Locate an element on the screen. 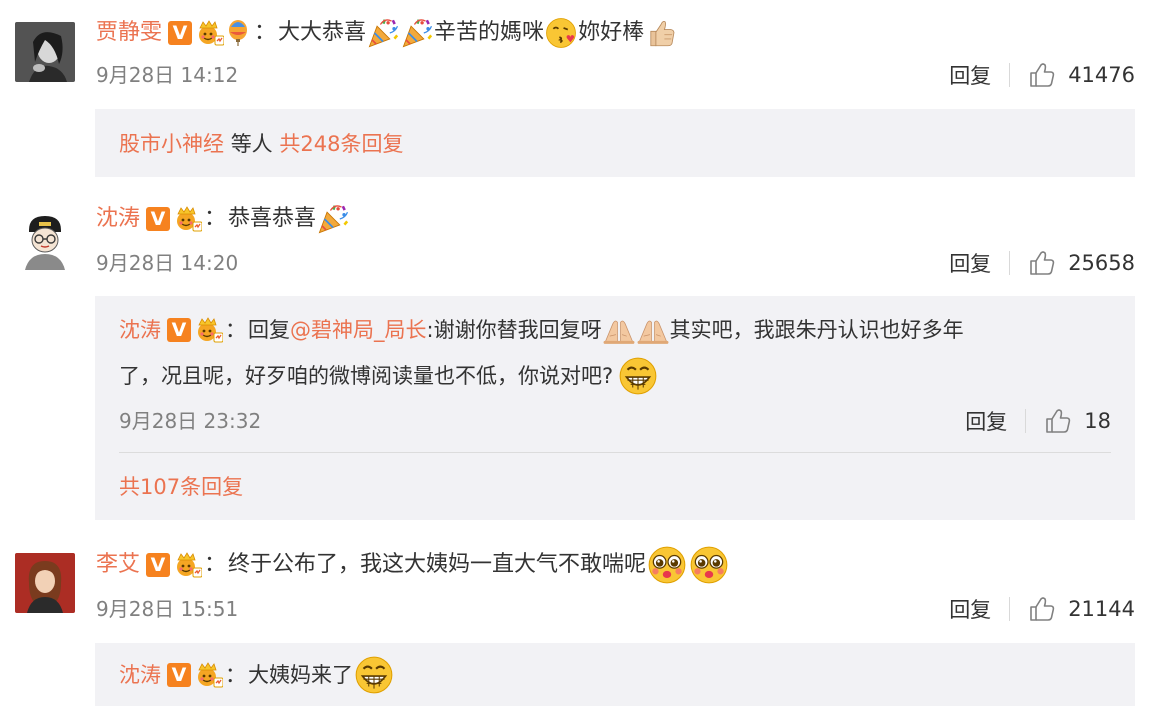  like-count: 41476 is located at coordinates (1101, 75).